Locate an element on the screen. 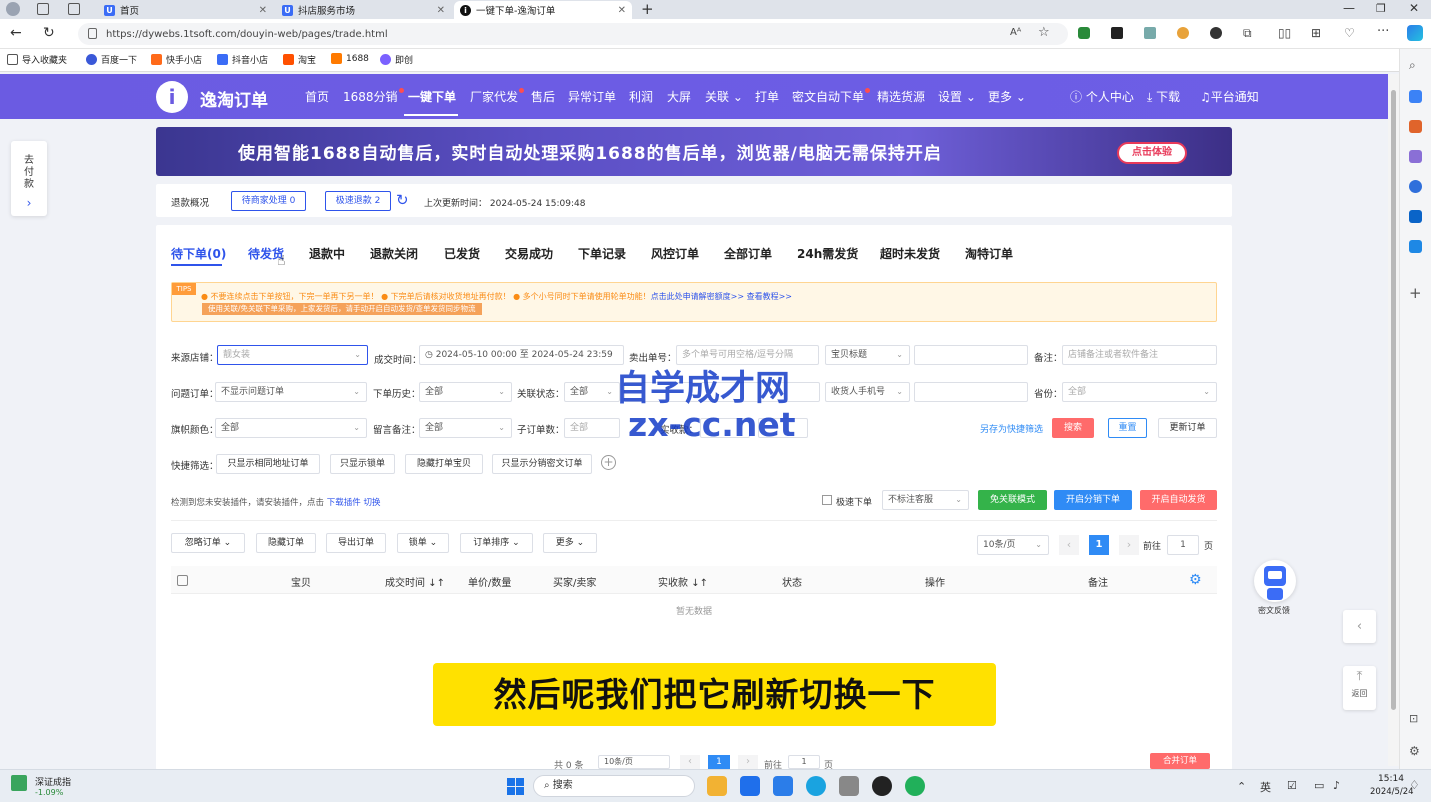 This screenshot has width=1431, height=802. sidebar-games-icon is located at coordinates (1415, 156).